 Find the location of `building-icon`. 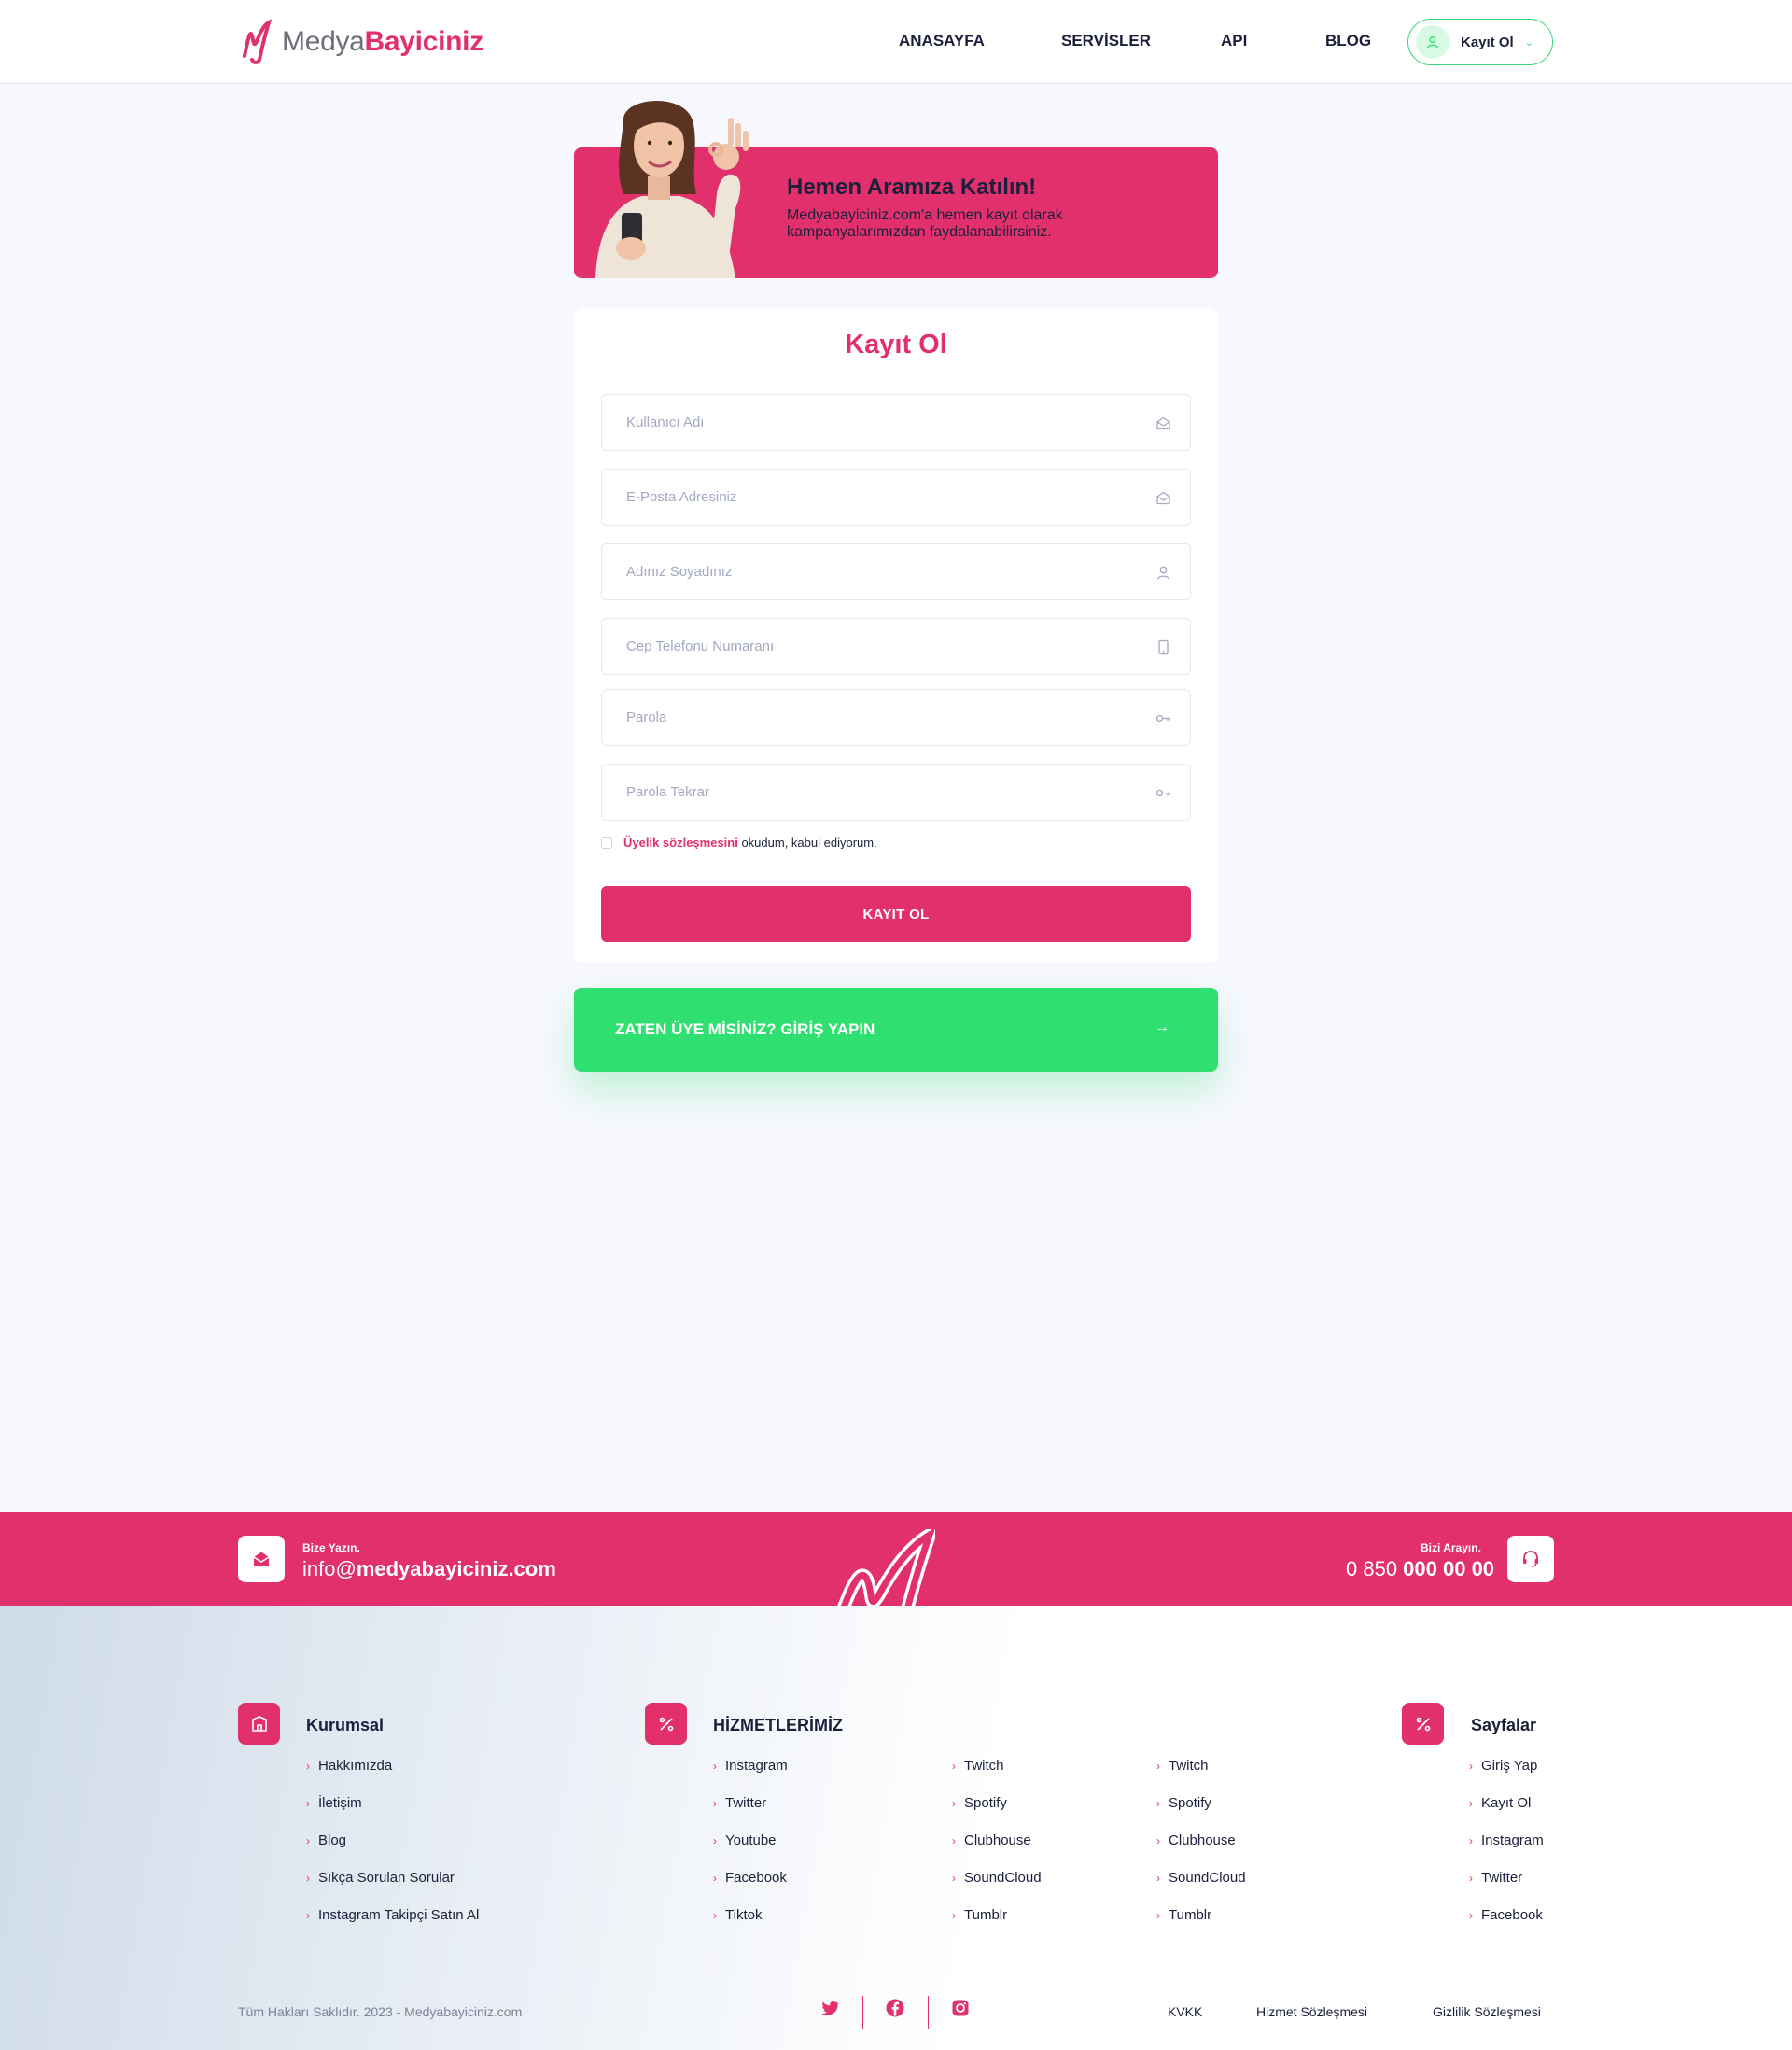

building-icon is located at coordinates (259, 1724).